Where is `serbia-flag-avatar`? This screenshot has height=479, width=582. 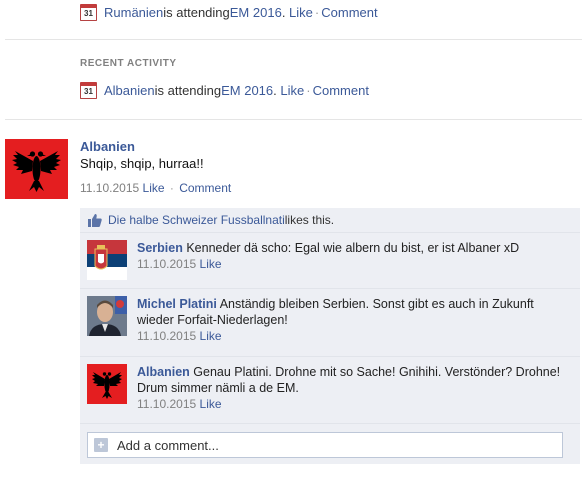
serbia-flag-avatar is located at coordinates (107, 260).